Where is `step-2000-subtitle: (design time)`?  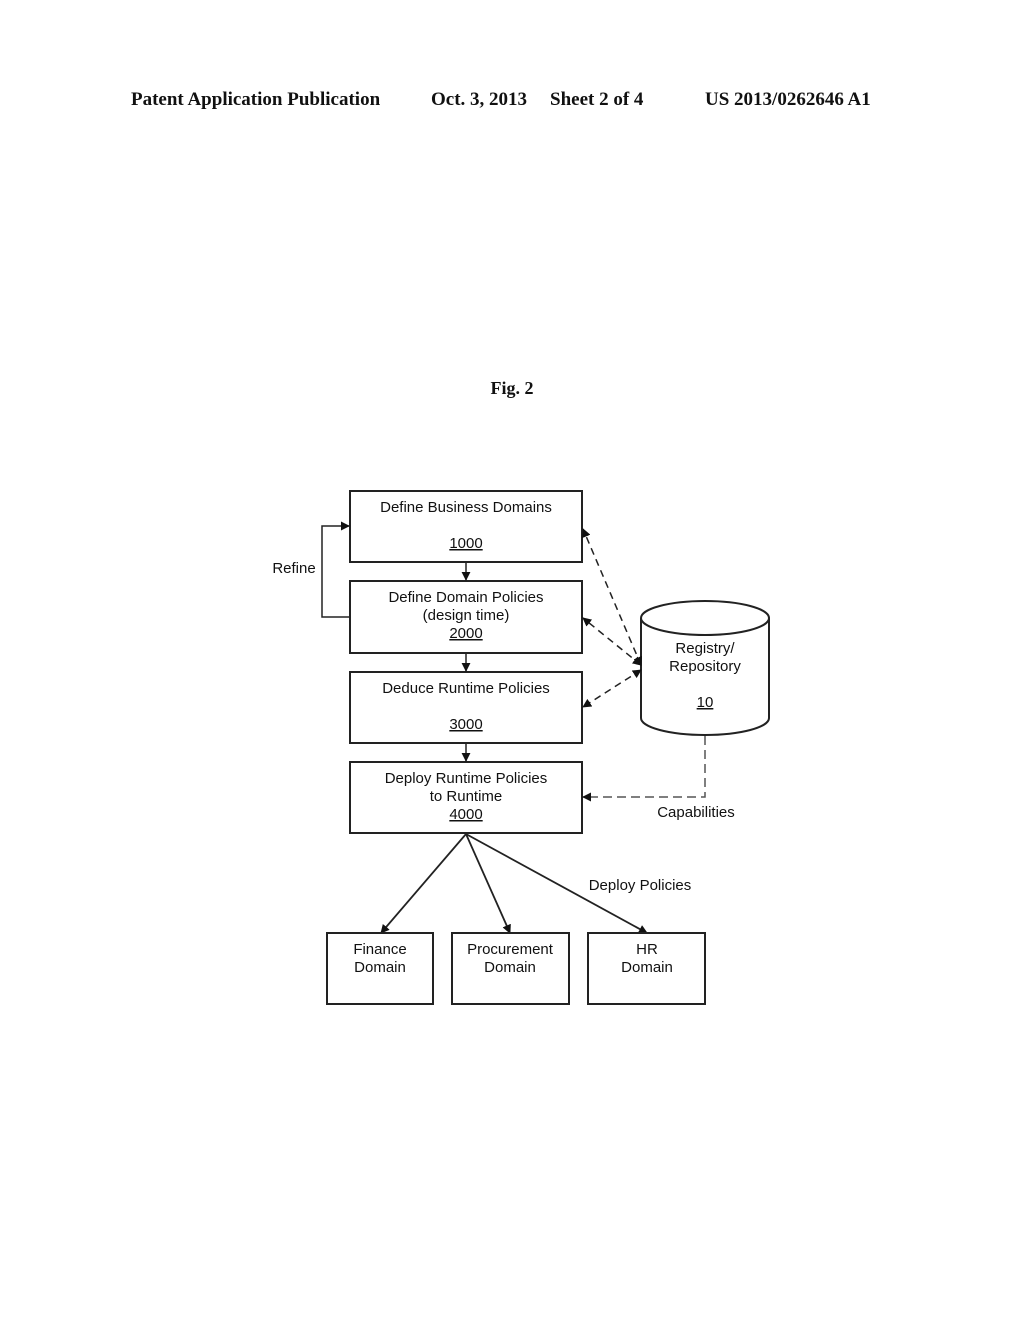
step-2000-subtitle: (design time) is located at coordinates (466, 615).